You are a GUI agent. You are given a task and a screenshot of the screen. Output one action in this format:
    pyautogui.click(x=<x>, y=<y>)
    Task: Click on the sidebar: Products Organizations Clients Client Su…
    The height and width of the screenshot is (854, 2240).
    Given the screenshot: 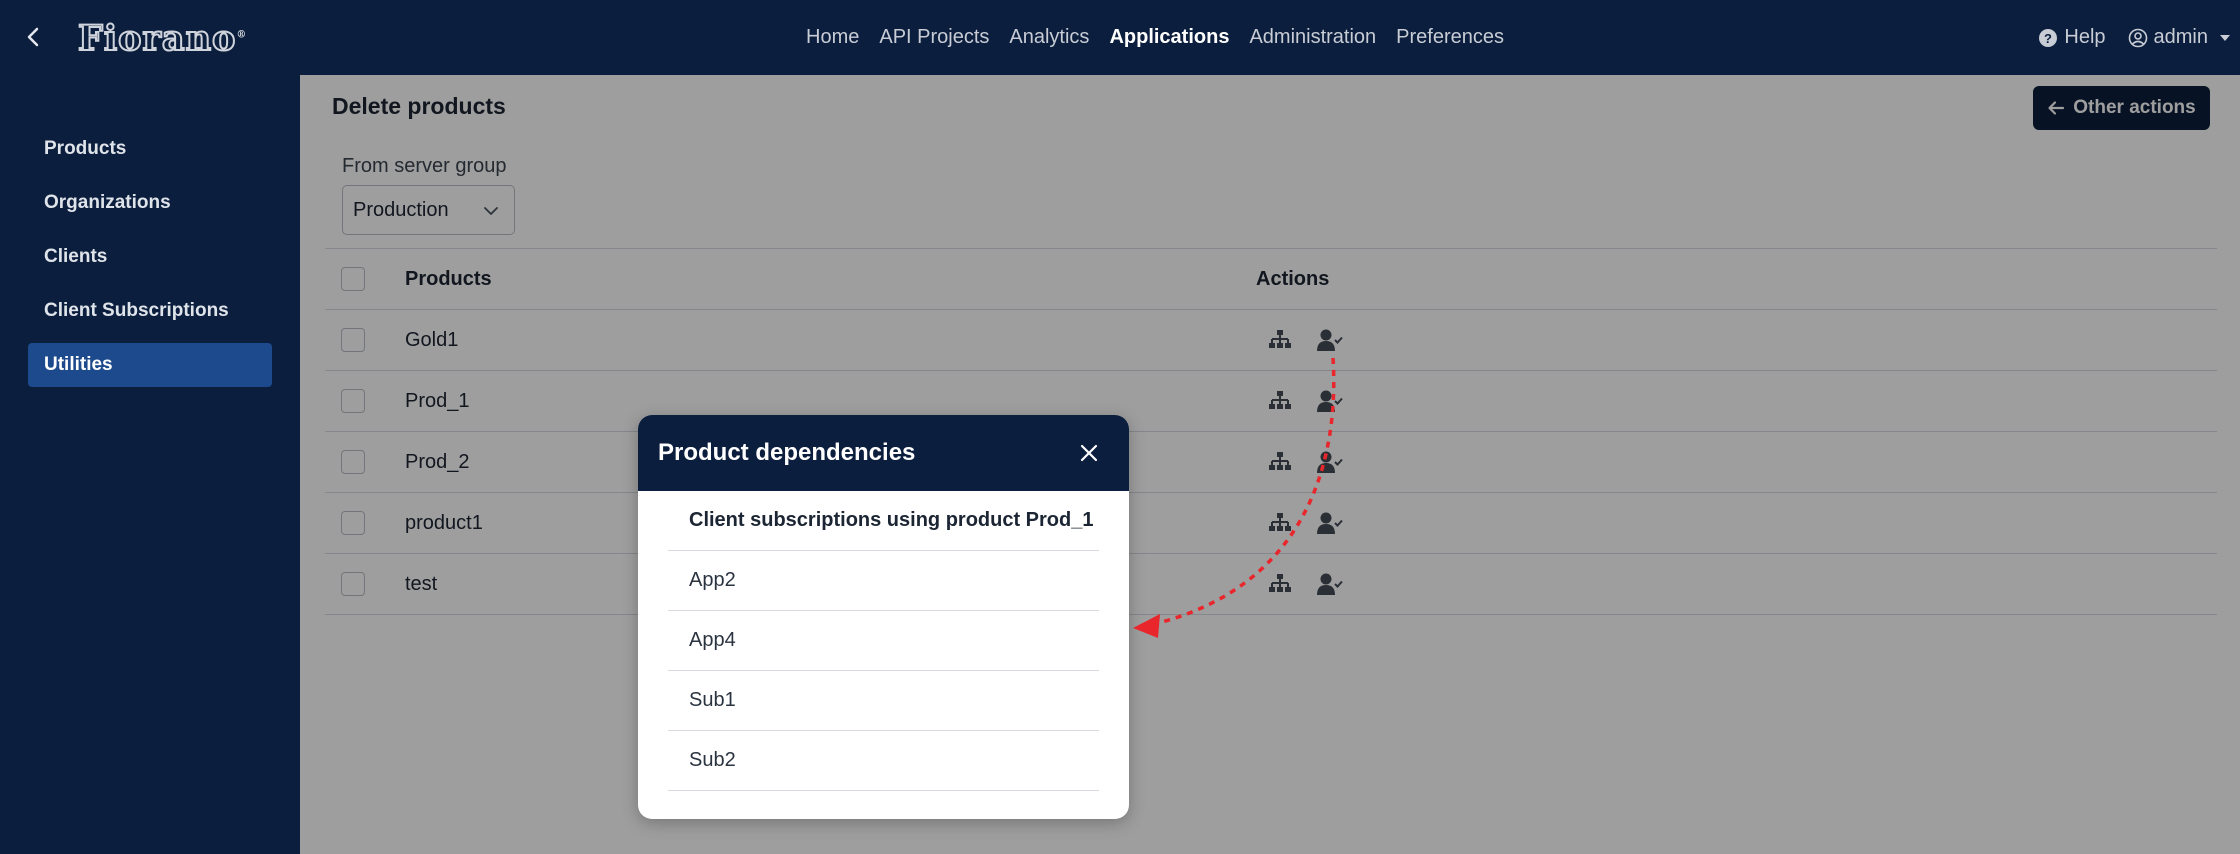 What is the action you would take?
    pyautogui.click(x=150, y=464)
    